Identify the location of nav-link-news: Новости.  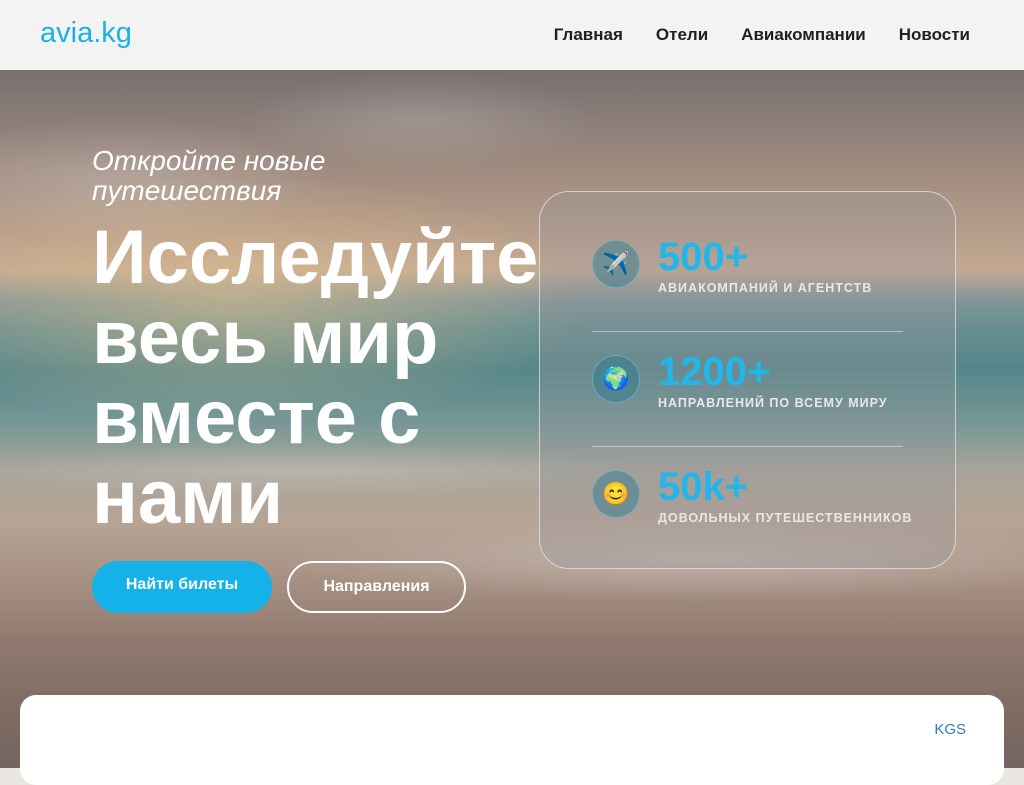
(934, 35).